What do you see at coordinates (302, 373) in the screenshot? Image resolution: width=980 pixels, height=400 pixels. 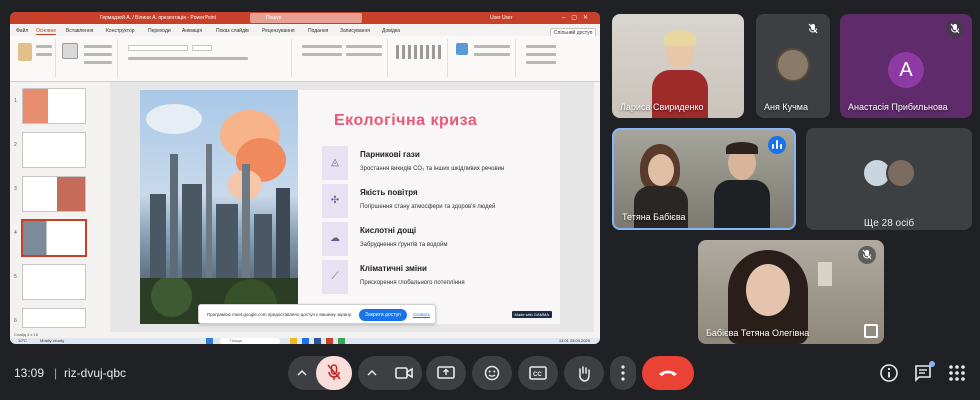 I see `mic-options-button` at bounding box center [302, 373].